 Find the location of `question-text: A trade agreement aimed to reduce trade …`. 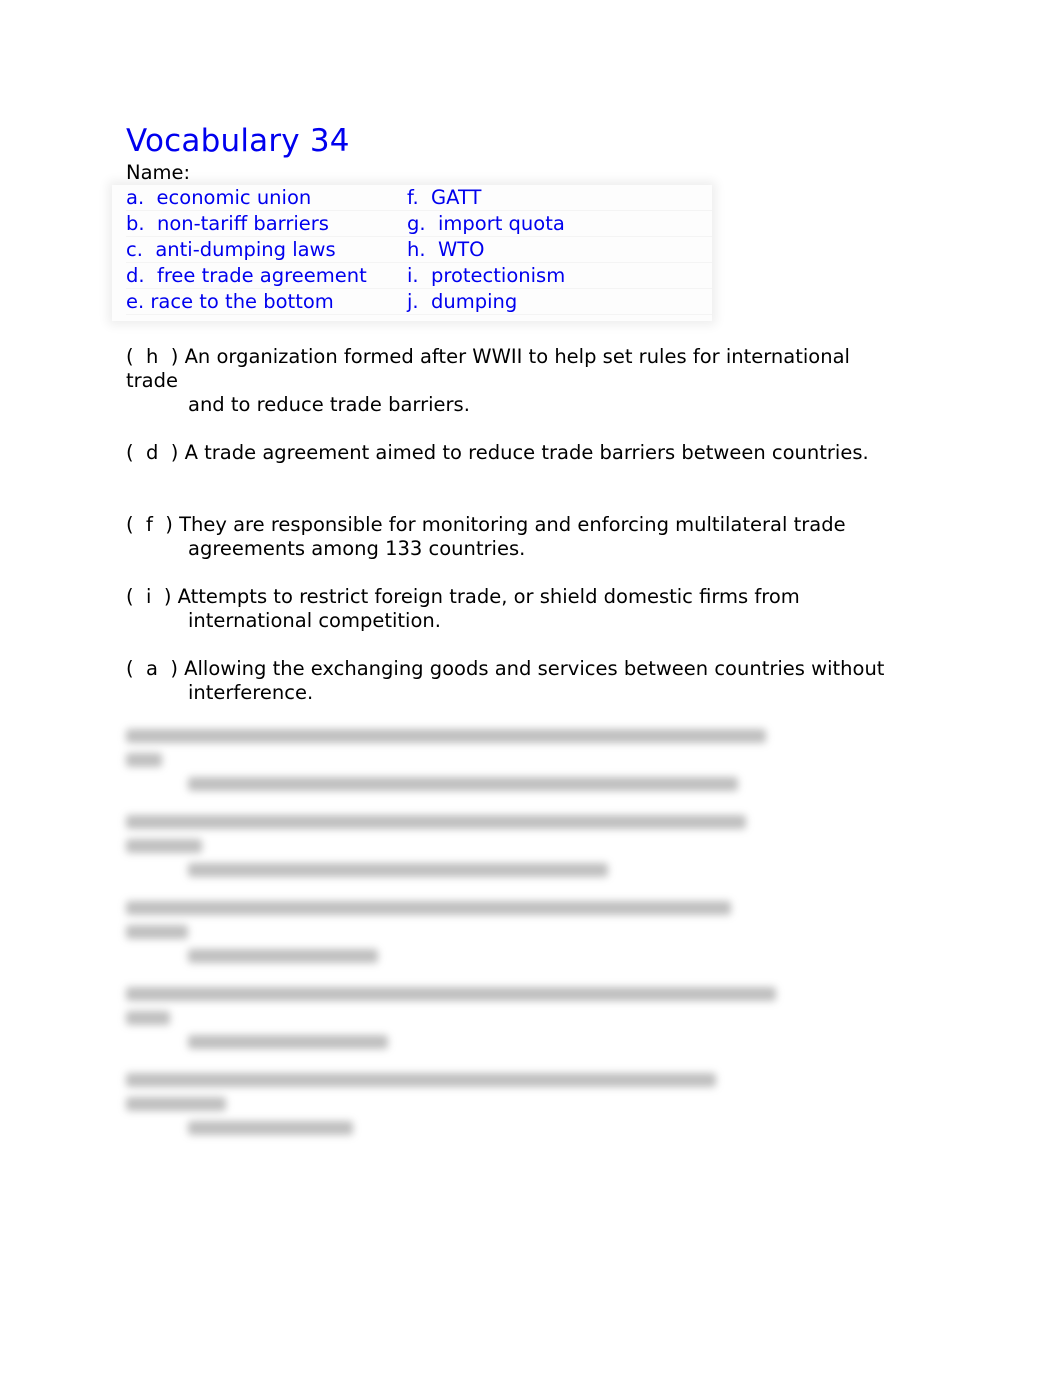

question-text: A trade agreement aimed to reduce trade … is located at coordinates (526, 452).